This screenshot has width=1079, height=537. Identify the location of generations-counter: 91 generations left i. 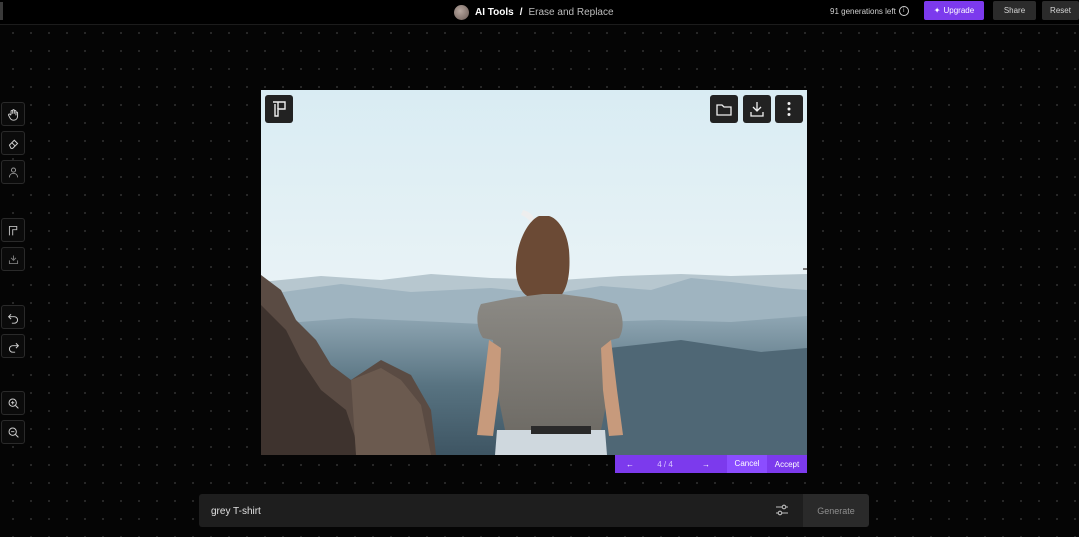
(869, 11).